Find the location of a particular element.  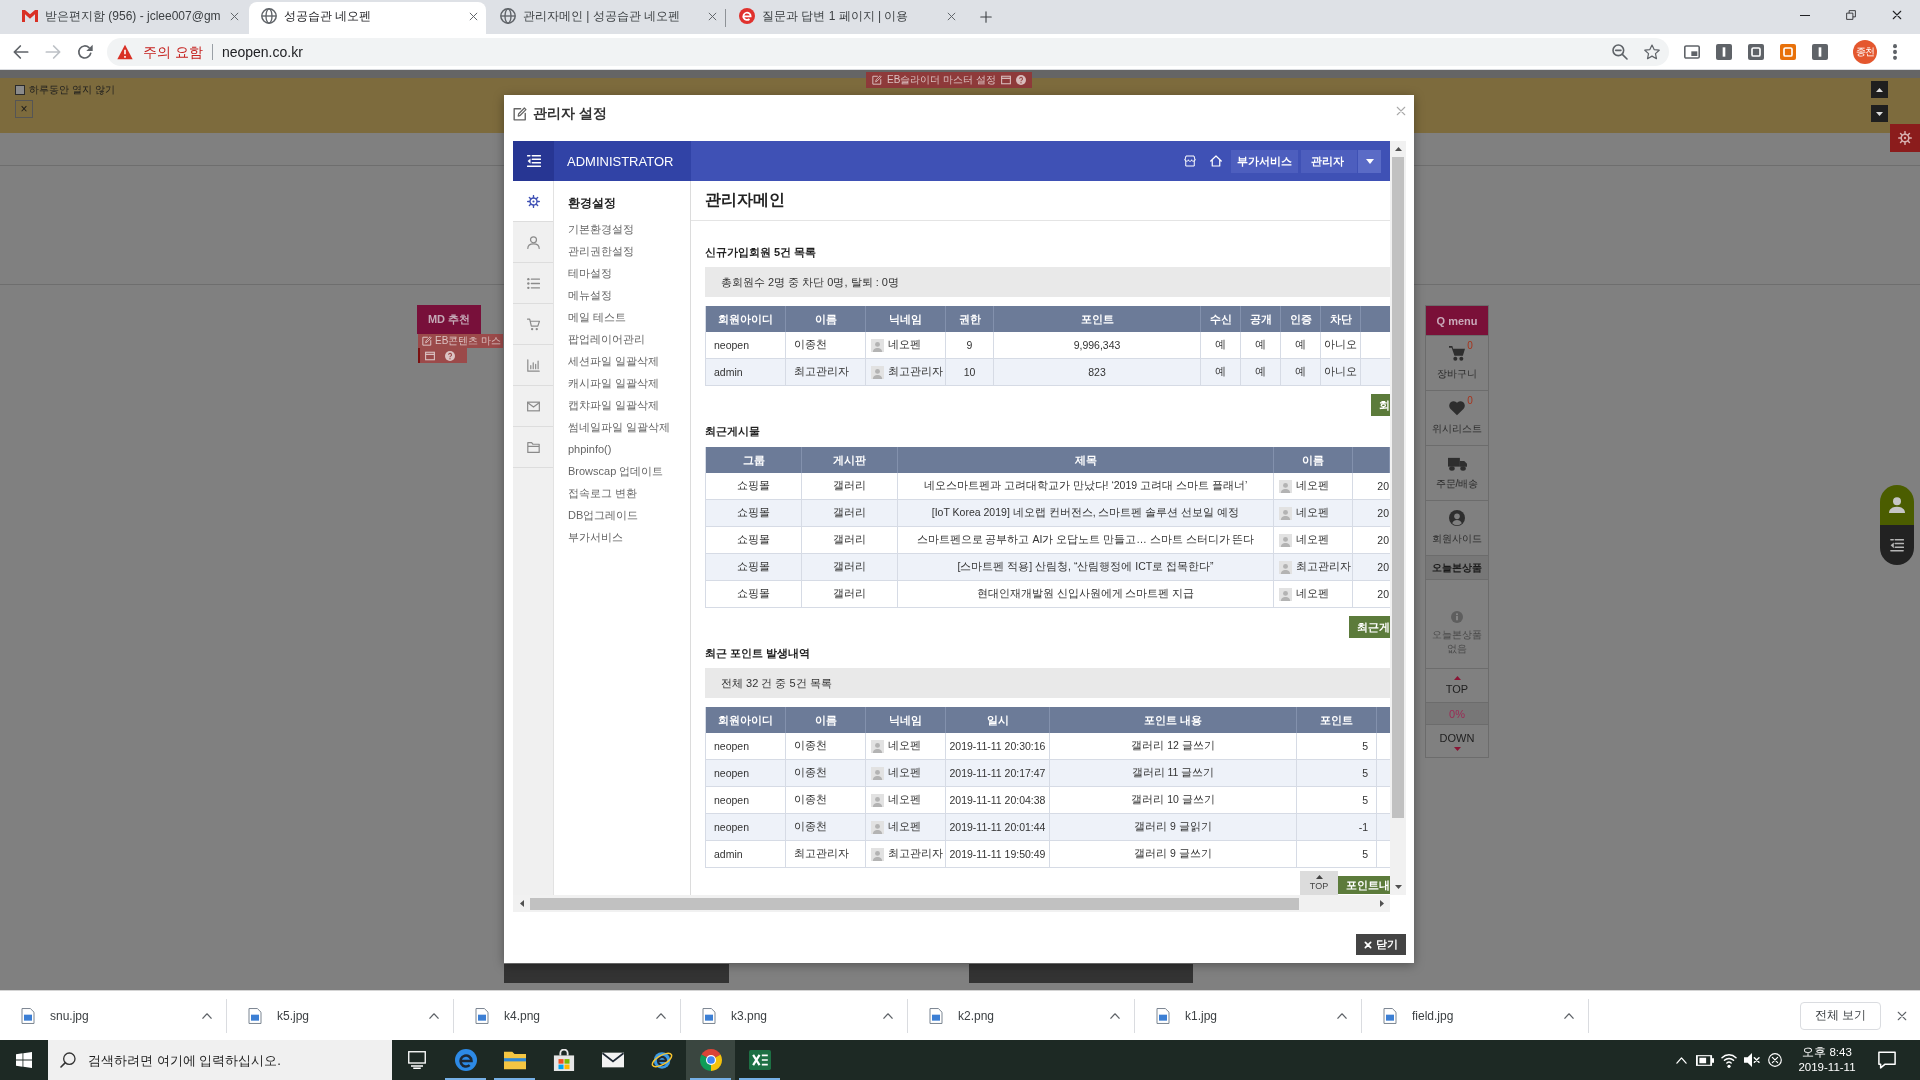

home-icon is located at coordinates (1216, 161).